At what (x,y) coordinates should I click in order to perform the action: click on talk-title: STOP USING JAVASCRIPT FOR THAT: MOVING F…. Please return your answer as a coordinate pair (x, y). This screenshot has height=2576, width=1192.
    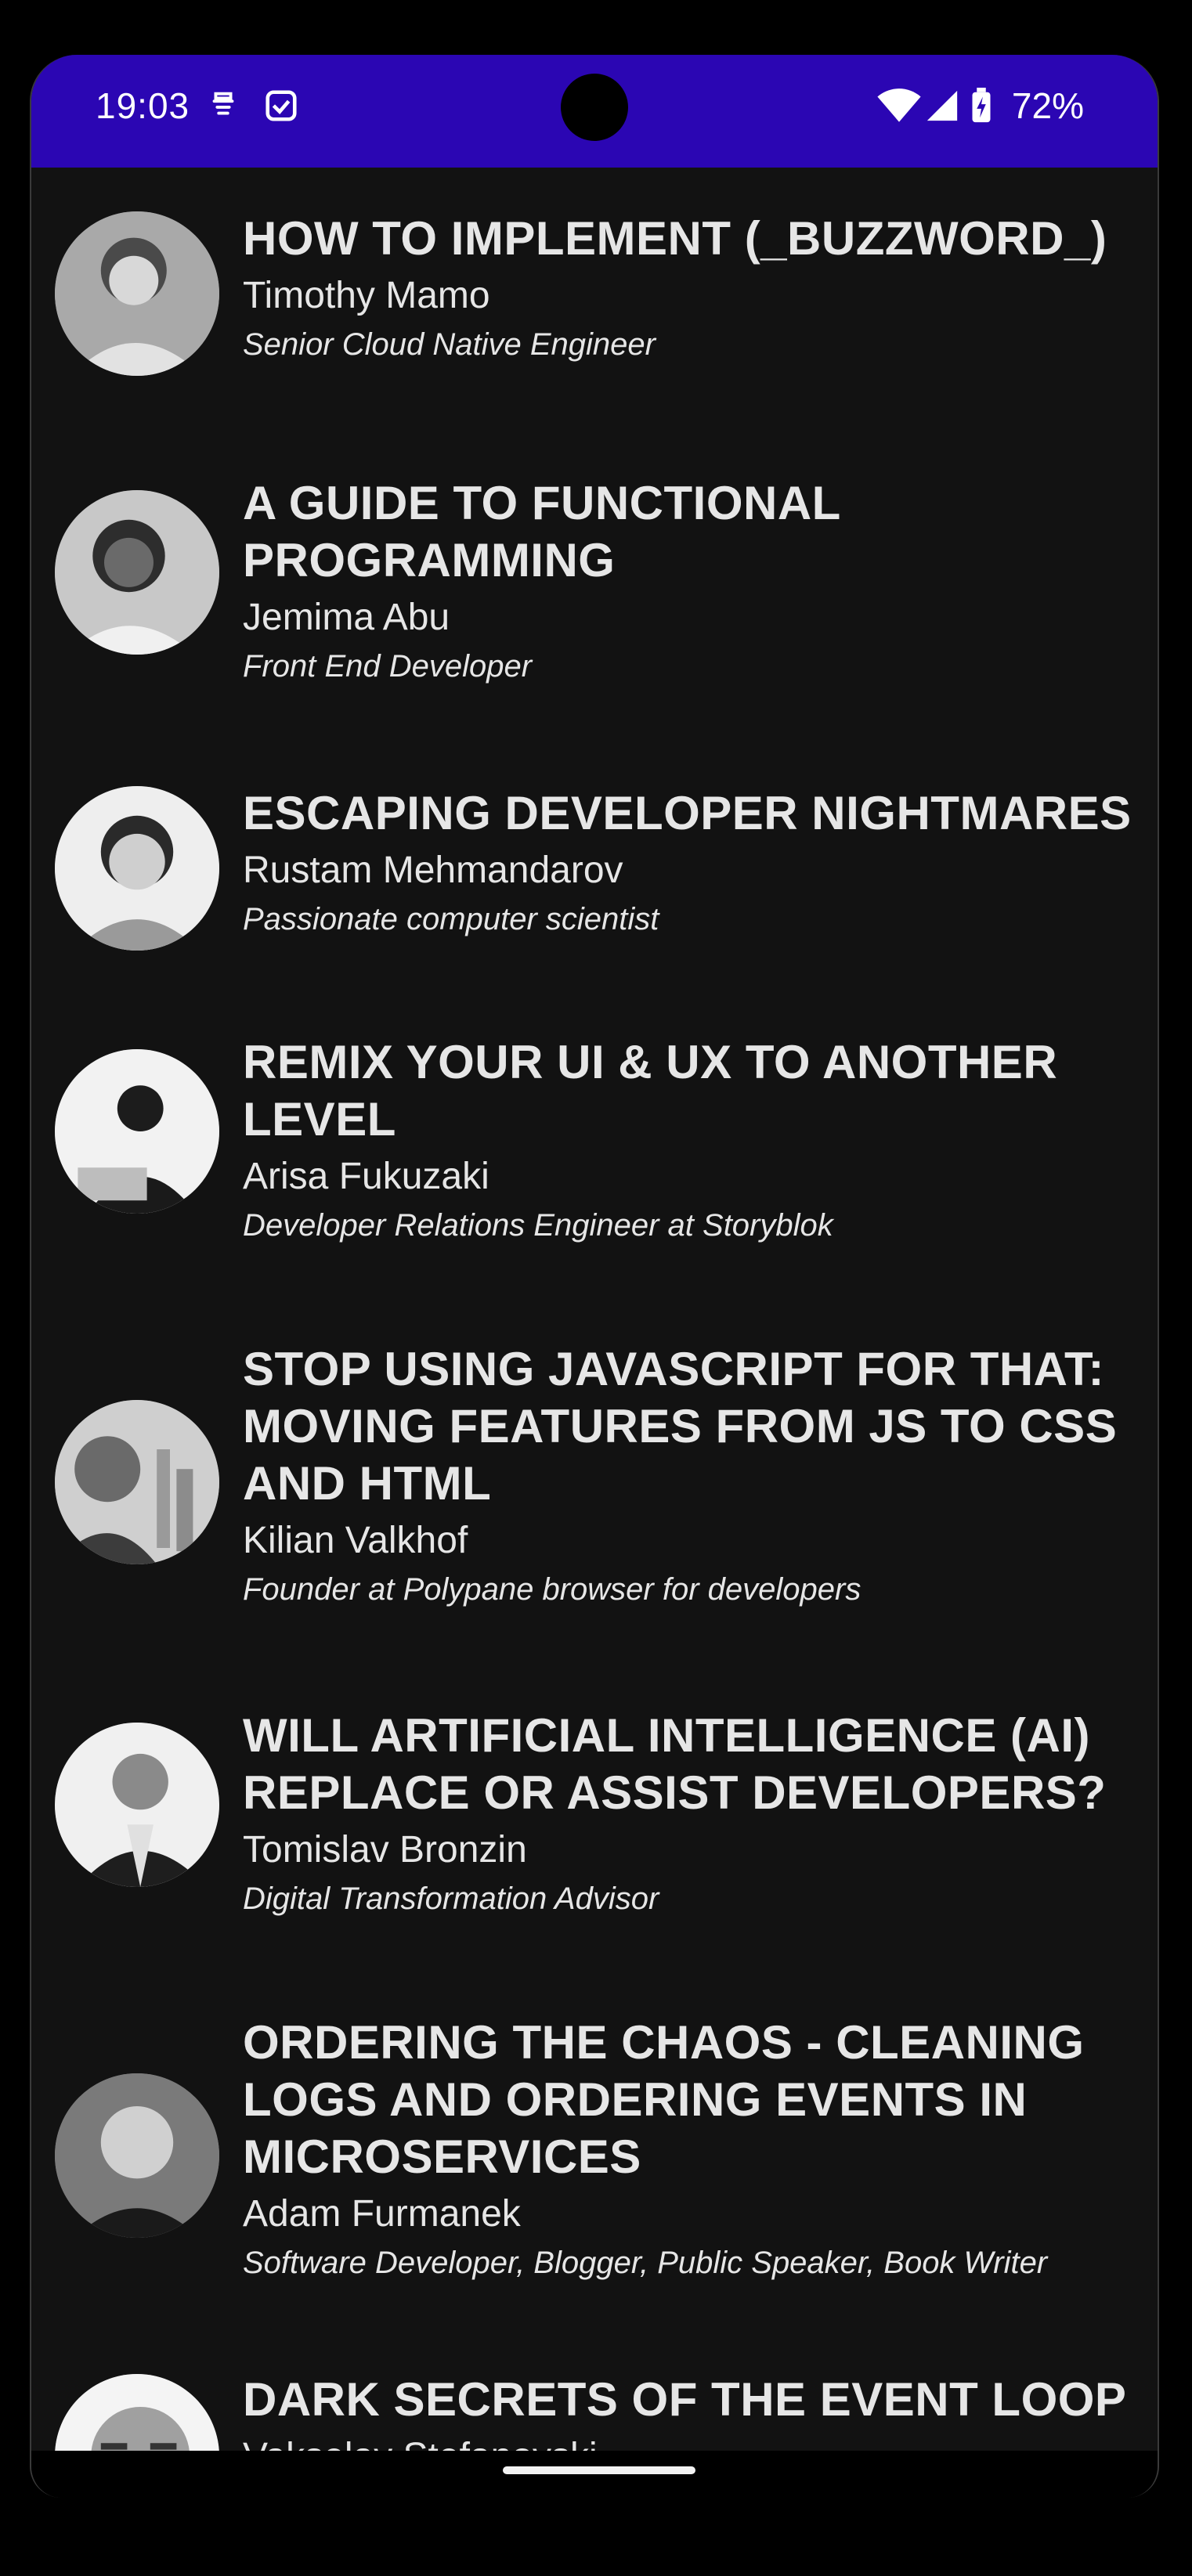
    Looking at the image, I should click on (680, 1426).